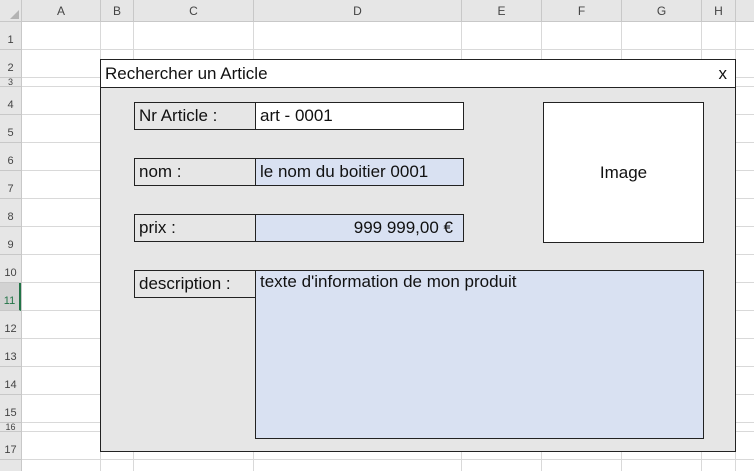 The width and height of the screenshot is (754, 471). I want to click on nr-article-label: Nr Article :, so click(195, 116).